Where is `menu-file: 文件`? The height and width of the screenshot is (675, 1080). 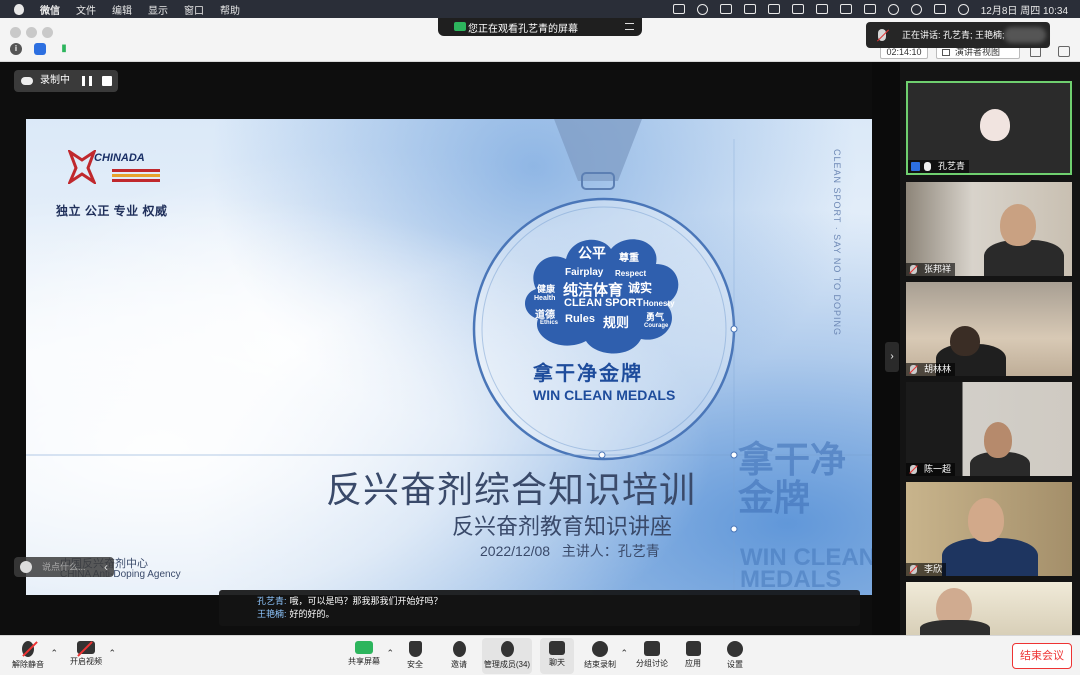 menu-file: 文件 is located at coordinates (86, 9).